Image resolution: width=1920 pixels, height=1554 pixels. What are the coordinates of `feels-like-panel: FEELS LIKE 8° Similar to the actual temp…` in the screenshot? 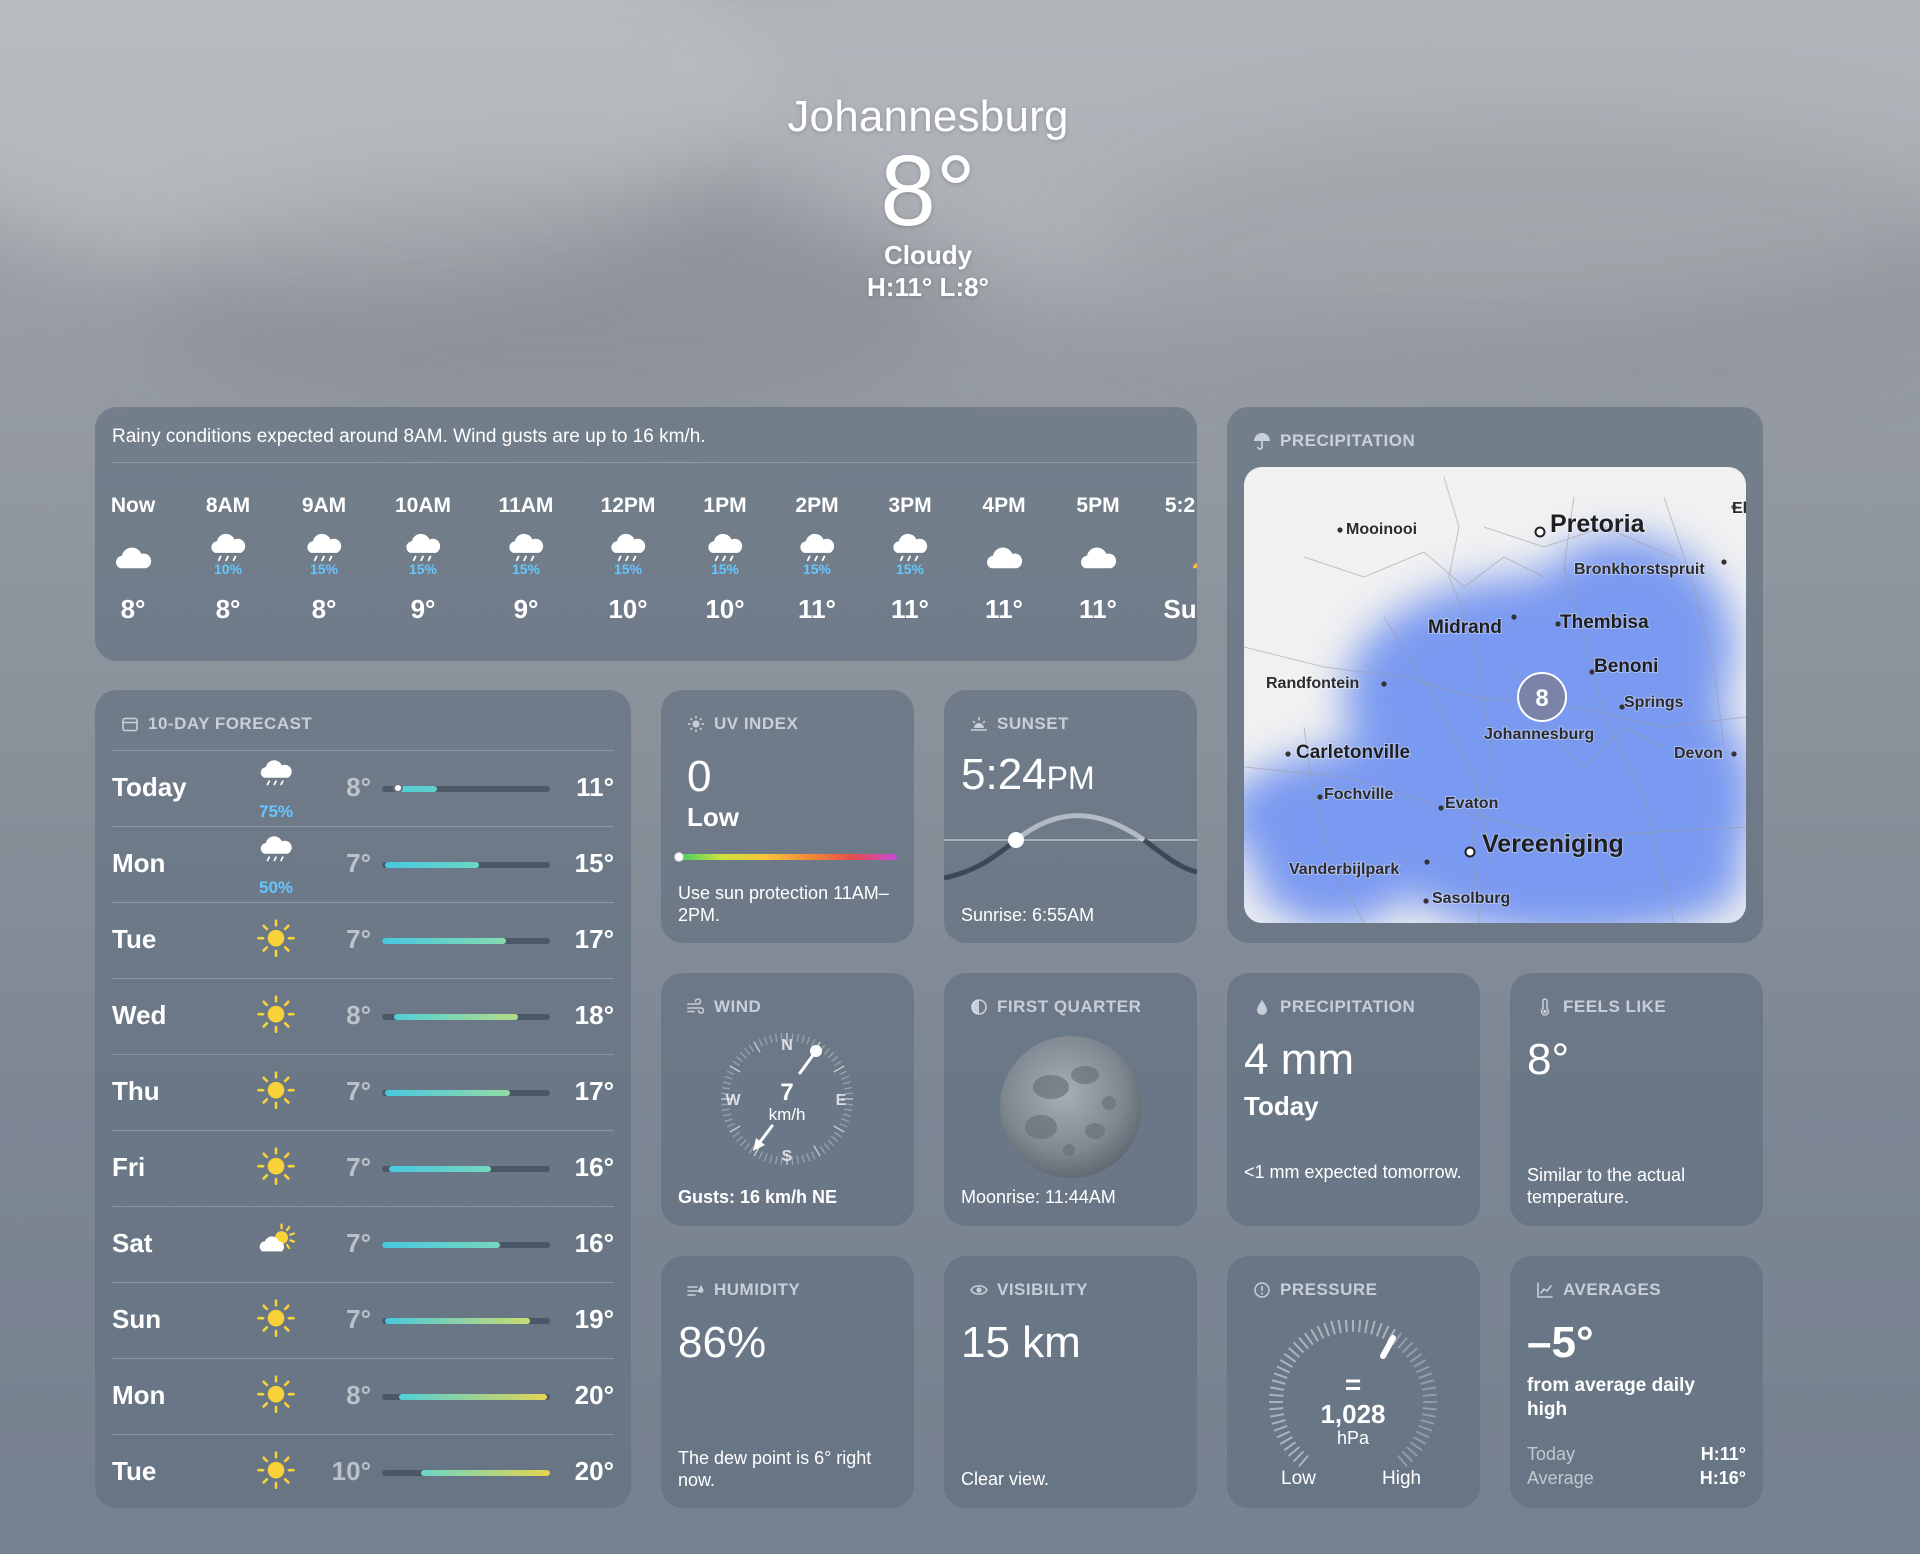 It's located at (1636, 1099).